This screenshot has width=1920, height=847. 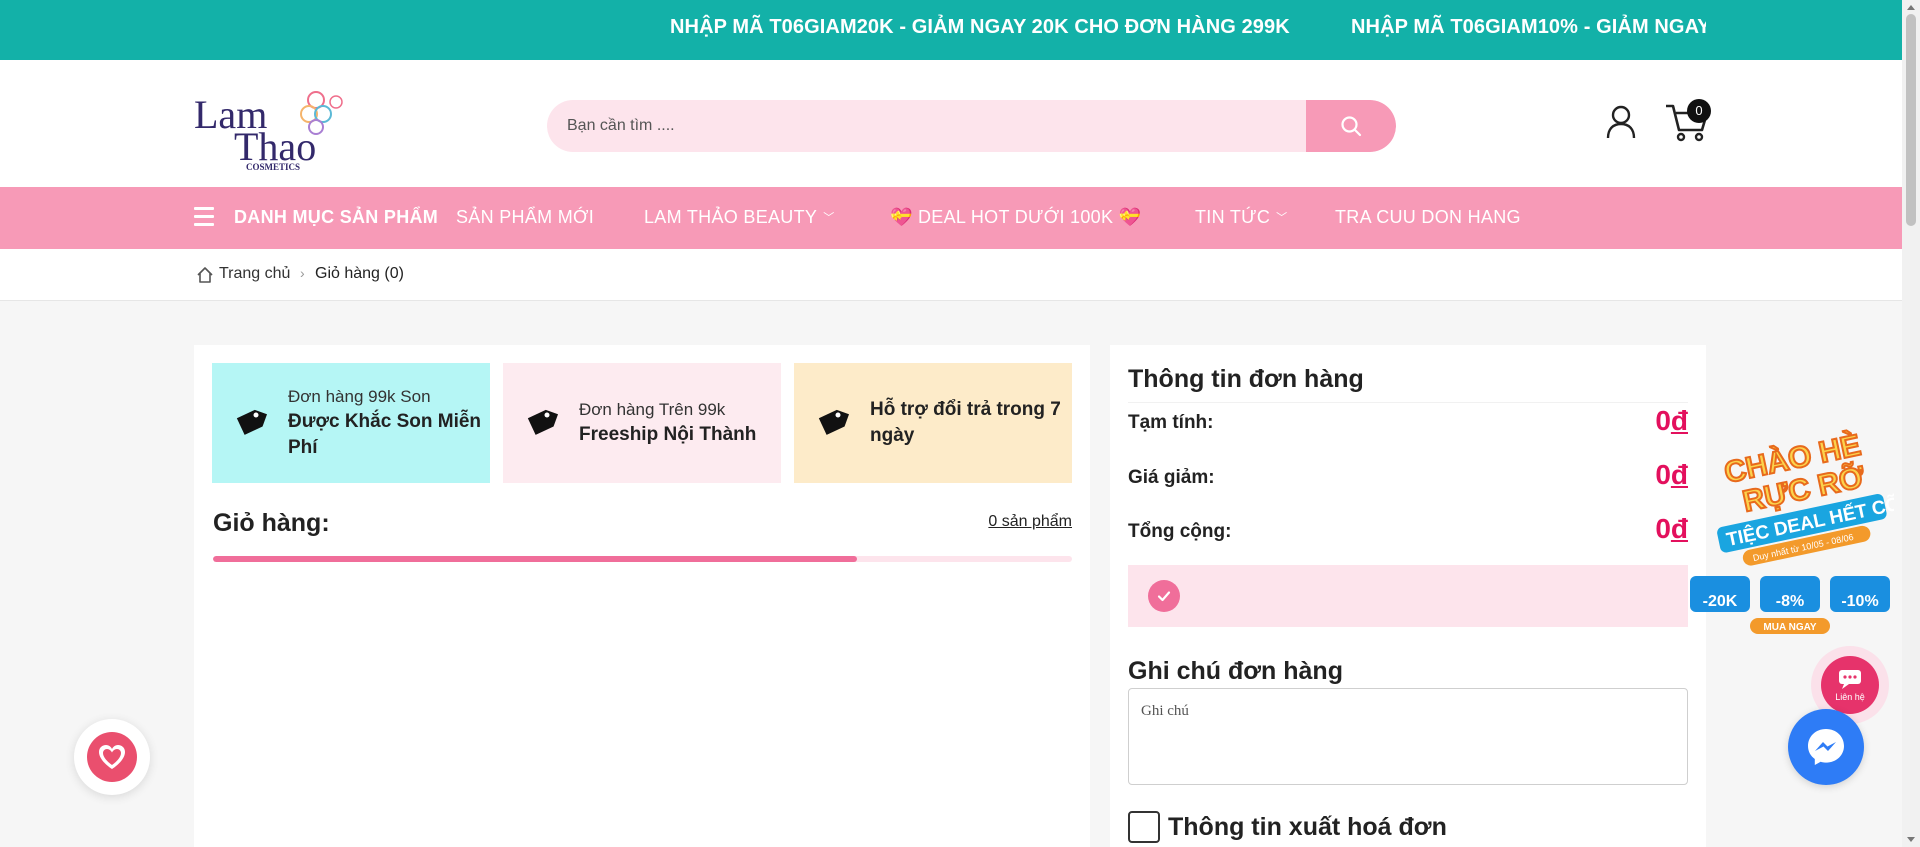 I want to click on nav-item-order-lookup: TRA CUU DON HANG, so click(x=1428, y=217).